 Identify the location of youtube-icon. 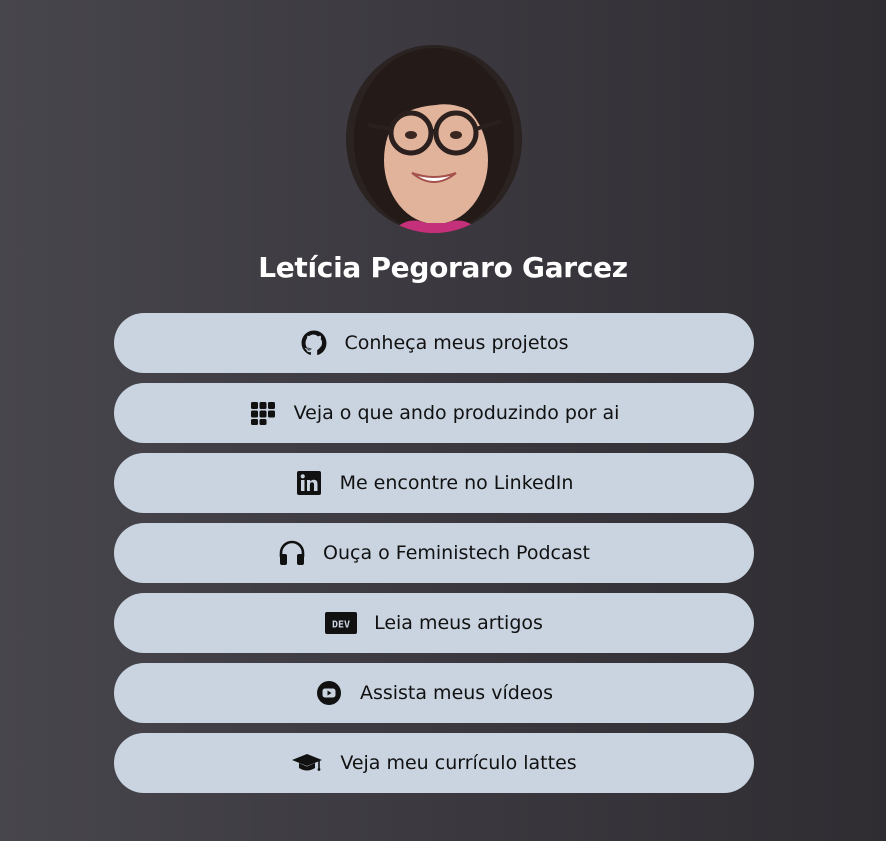
(329, 693).